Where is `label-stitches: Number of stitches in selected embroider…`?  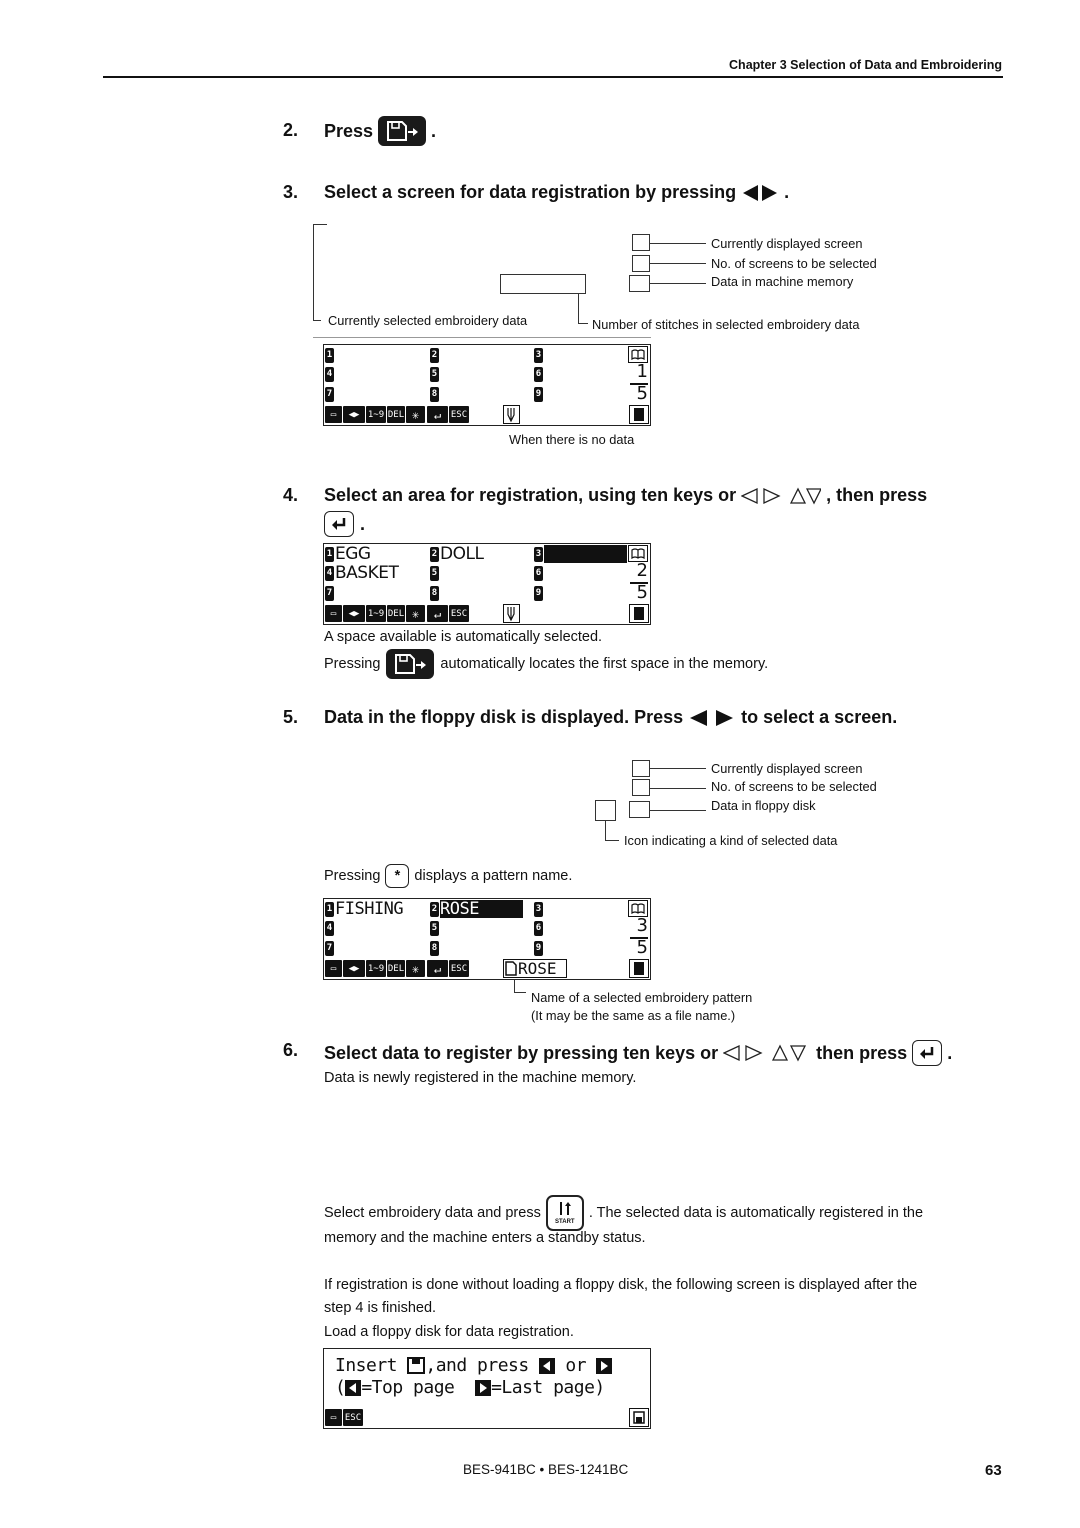
label-stitches: Number of stitches in selected embroider… is located at coordinates (726, 324).